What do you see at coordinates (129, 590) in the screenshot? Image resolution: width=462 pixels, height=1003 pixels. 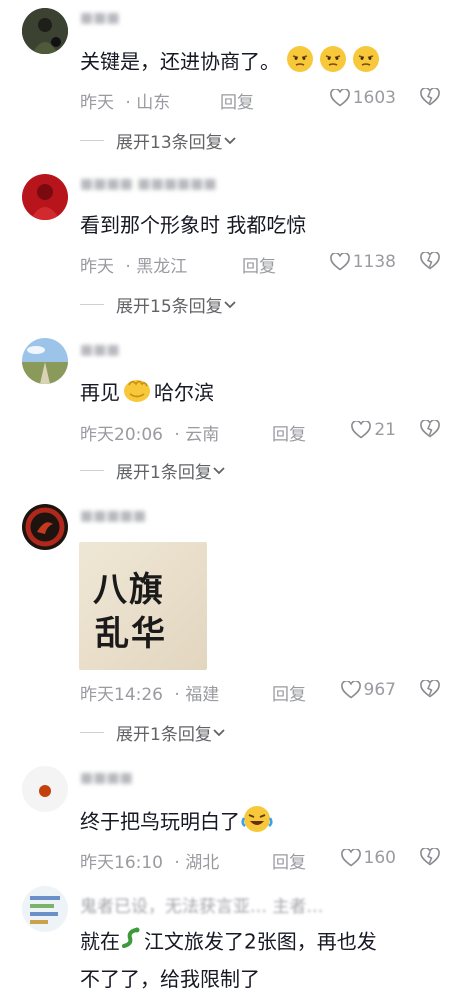 I see `comment-image-line-1: 八旗` at bounding box center [129, 590].